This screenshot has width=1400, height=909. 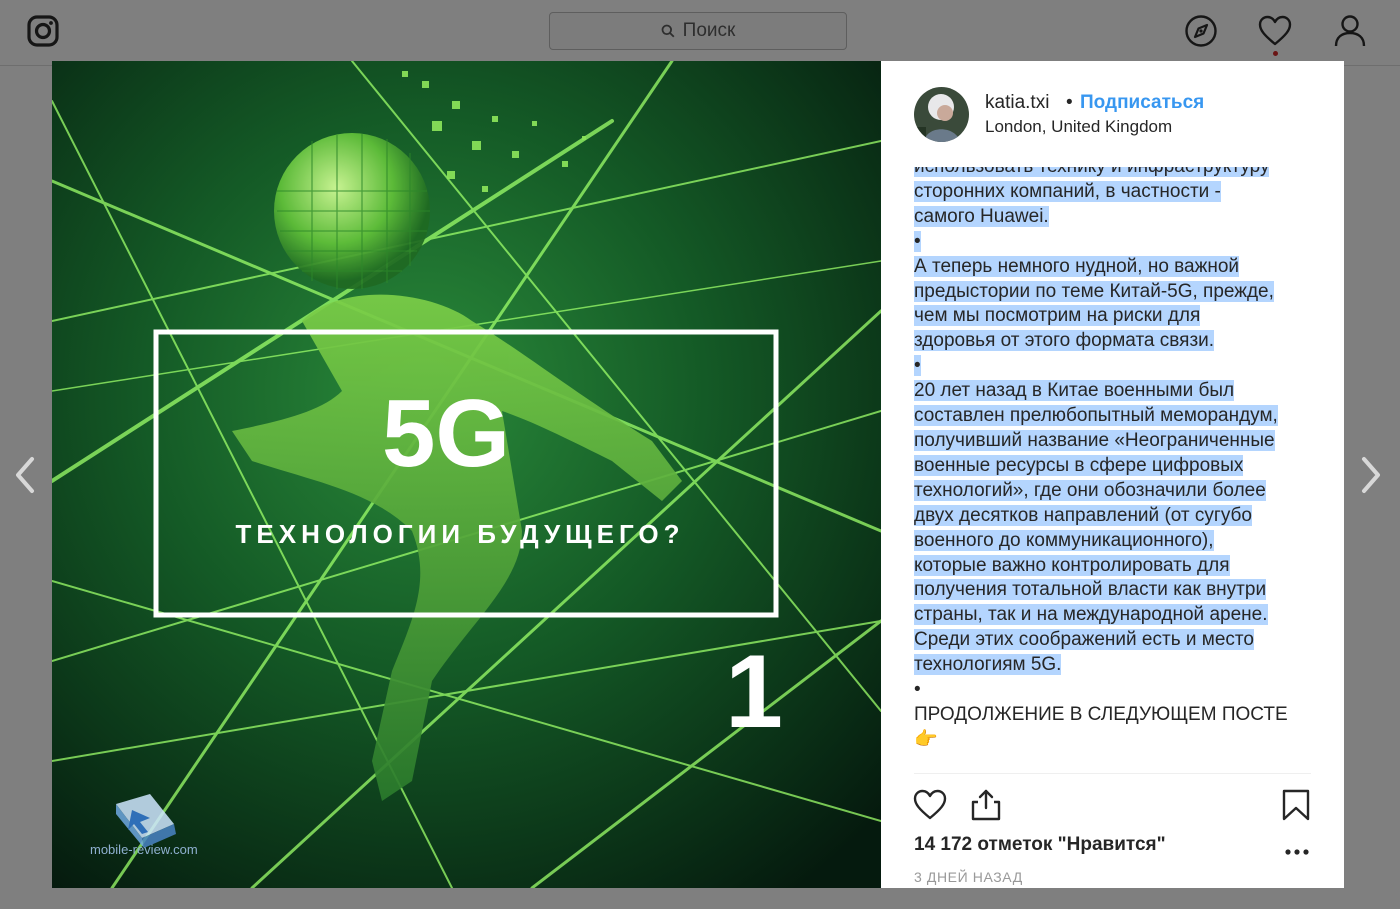 I want to click on compass-icon, so click(x=1201, y=31).